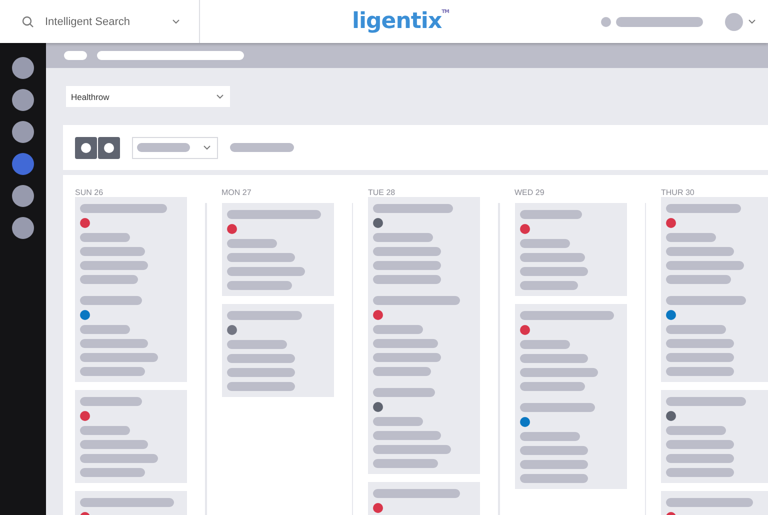 This screenshot has width=768, height=515. Describe the element at coordinates (175, 147) in the screenshot. I see `view-dropdown` at that location.